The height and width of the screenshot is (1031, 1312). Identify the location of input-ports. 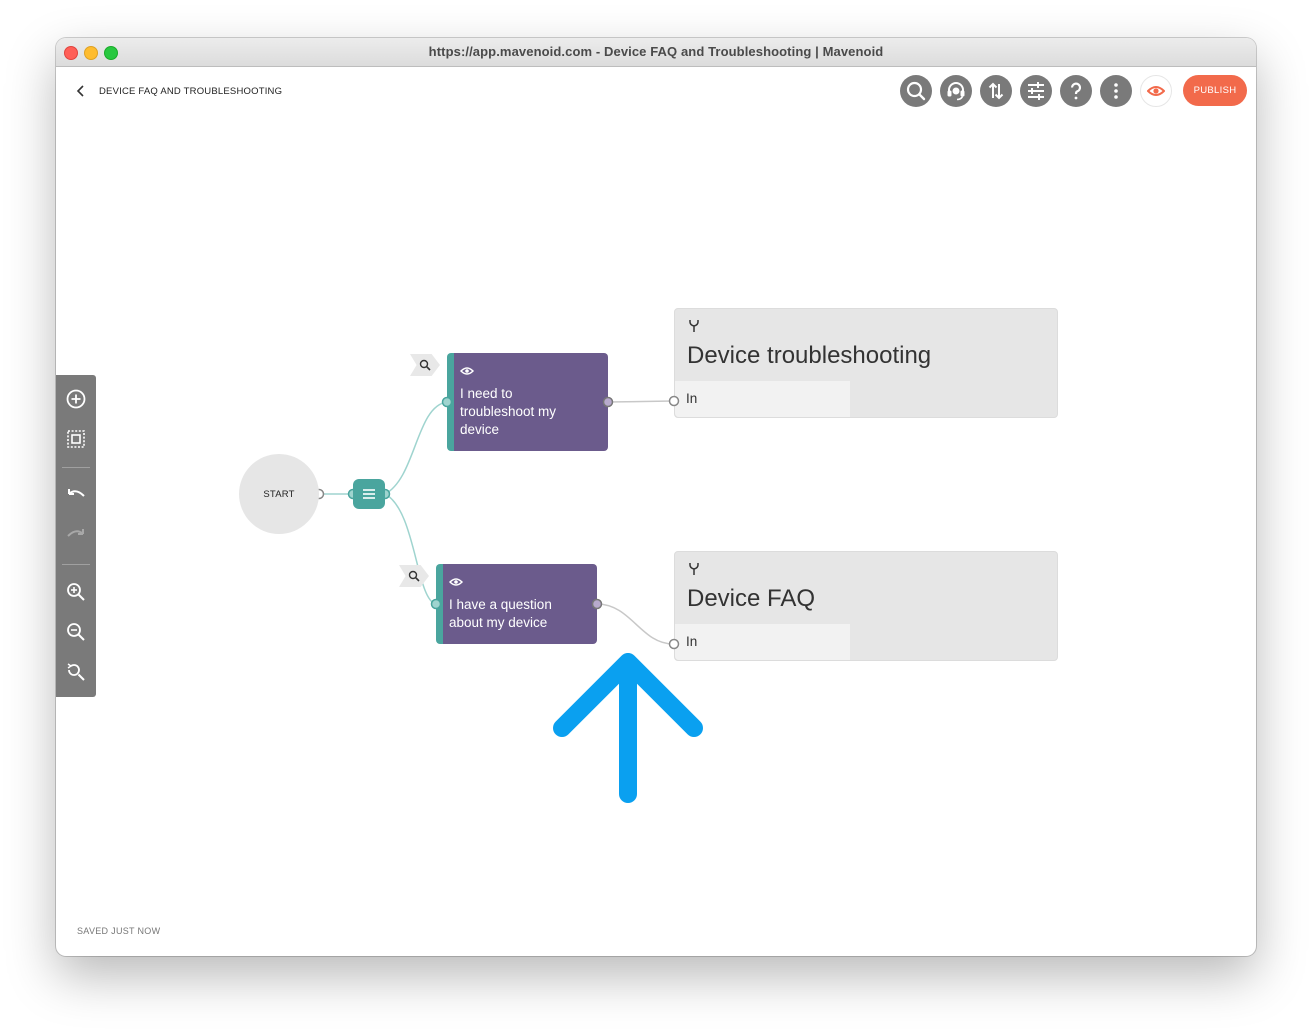
(674, 522).